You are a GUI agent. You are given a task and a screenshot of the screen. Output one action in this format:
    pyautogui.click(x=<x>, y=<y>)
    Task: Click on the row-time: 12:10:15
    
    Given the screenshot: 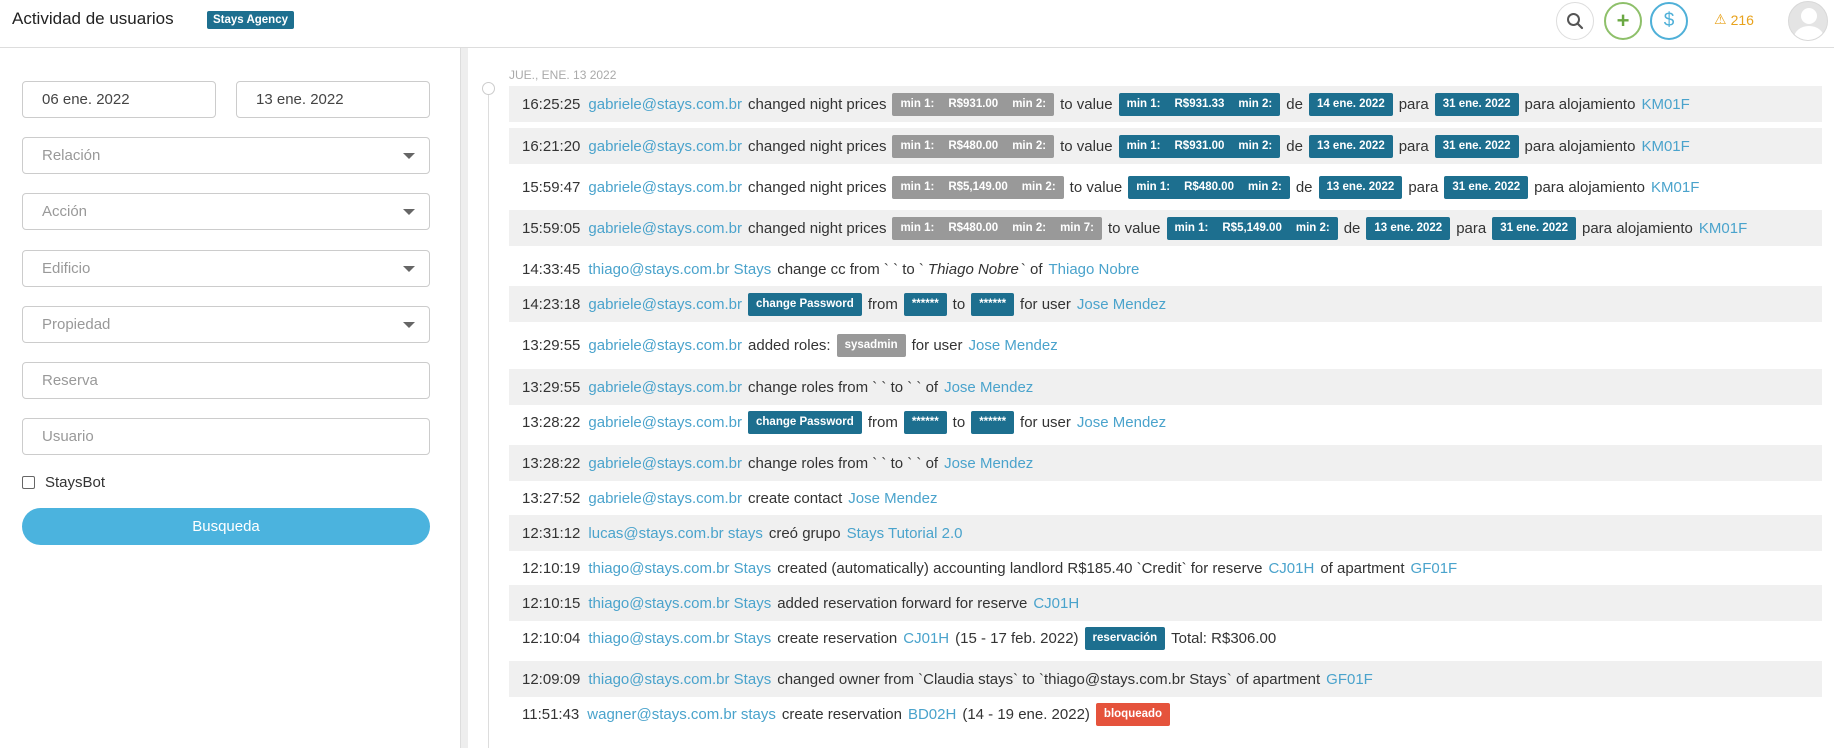 What is the action you would take?
    pyautogui.click(x=551, y=603)
    